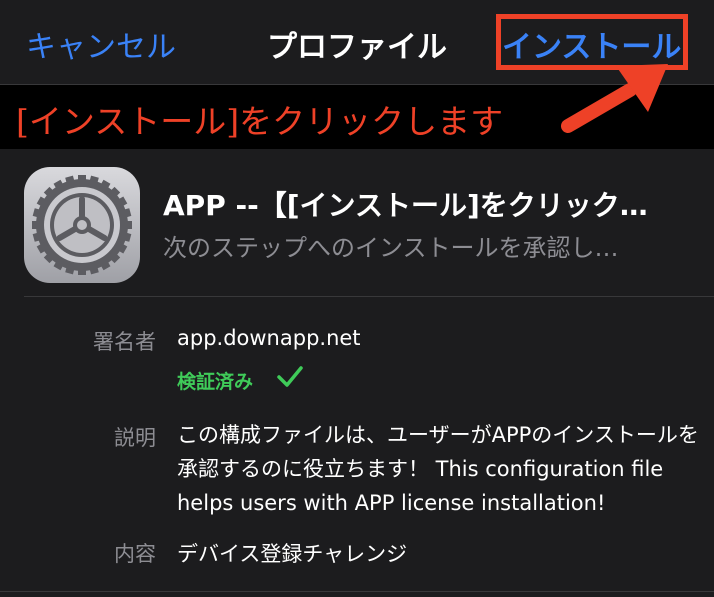  What do you see at coordinates (82, 225) in the screenshot?
I see `settings-gear-icon` at bounding box center [82, 225].